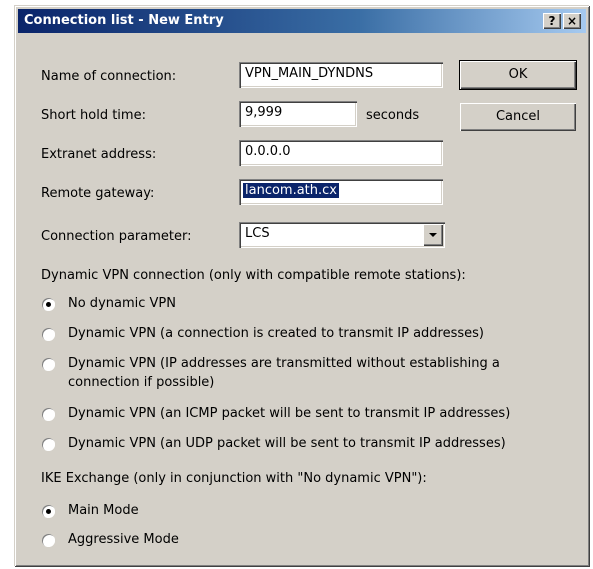 This screenshot has width=593, height=569. Describe the element at coordinates (342, 235) in the screenshot. I see `connection-parameter-select: LCS` at that location.